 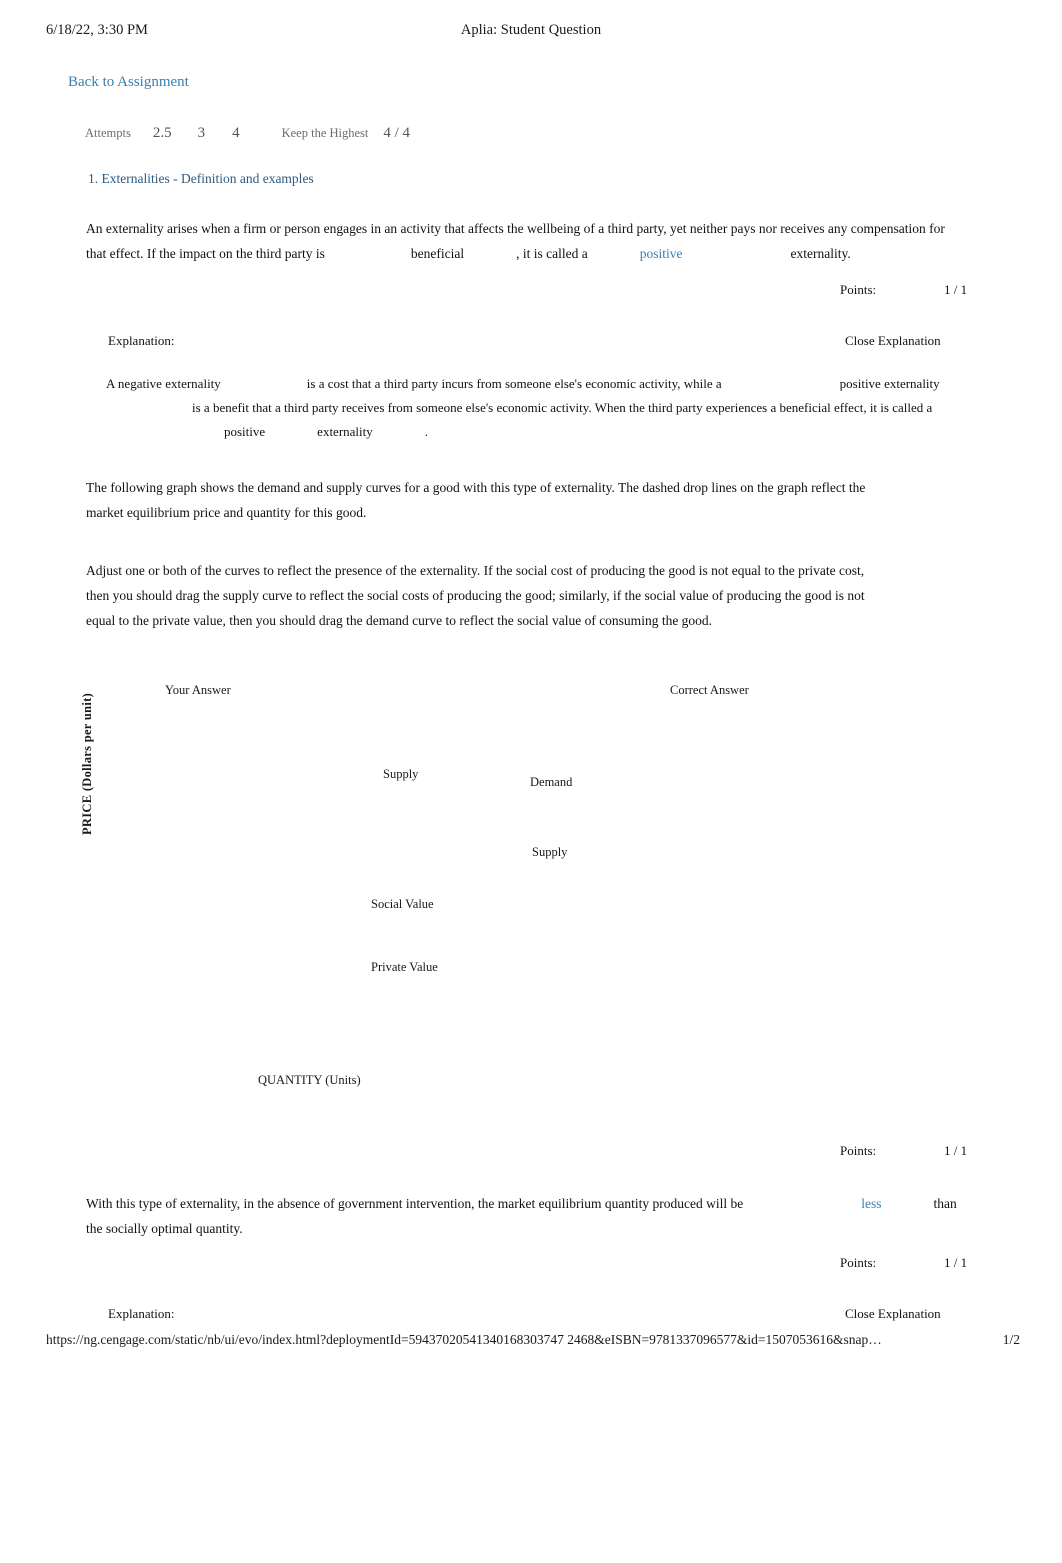 What do you see at coordinates (889, 383) in the screenshot?
I see `explanation-term-positive-externality: positive externality` at bounding box center [889, 383].